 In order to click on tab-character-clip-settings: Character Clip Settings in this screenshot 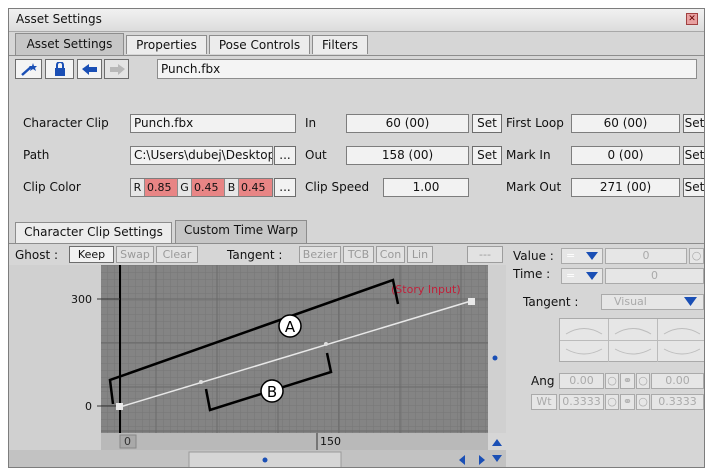, I will do `click(93, 232)`.